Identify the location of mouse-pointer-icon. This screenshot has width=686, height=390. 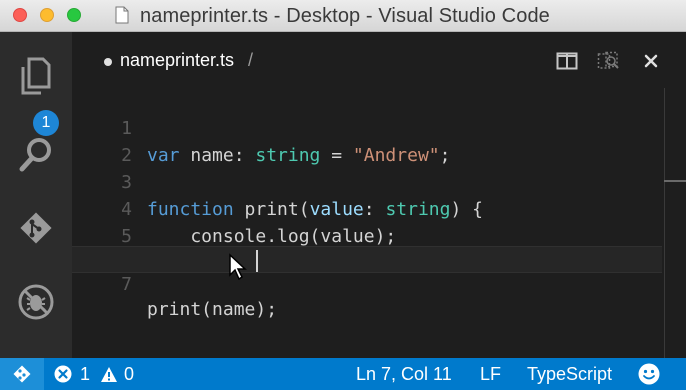
(238, 267).